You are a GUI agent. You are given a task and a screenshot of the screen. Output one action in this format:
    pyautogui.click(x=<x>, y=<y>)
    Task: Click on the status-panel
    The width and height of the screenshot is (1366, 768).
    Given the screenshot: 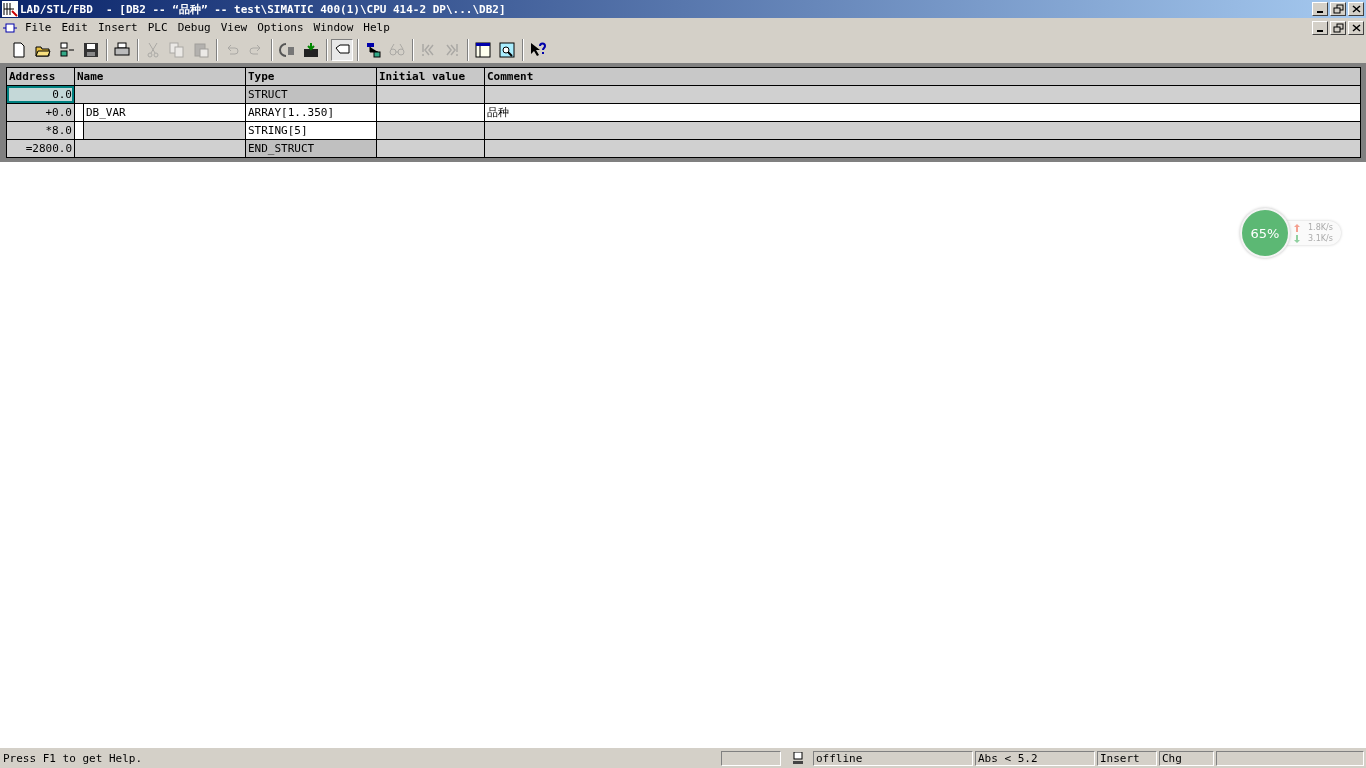 What is the action you would take?
    pyautogui.click(x=751, y=758)
    